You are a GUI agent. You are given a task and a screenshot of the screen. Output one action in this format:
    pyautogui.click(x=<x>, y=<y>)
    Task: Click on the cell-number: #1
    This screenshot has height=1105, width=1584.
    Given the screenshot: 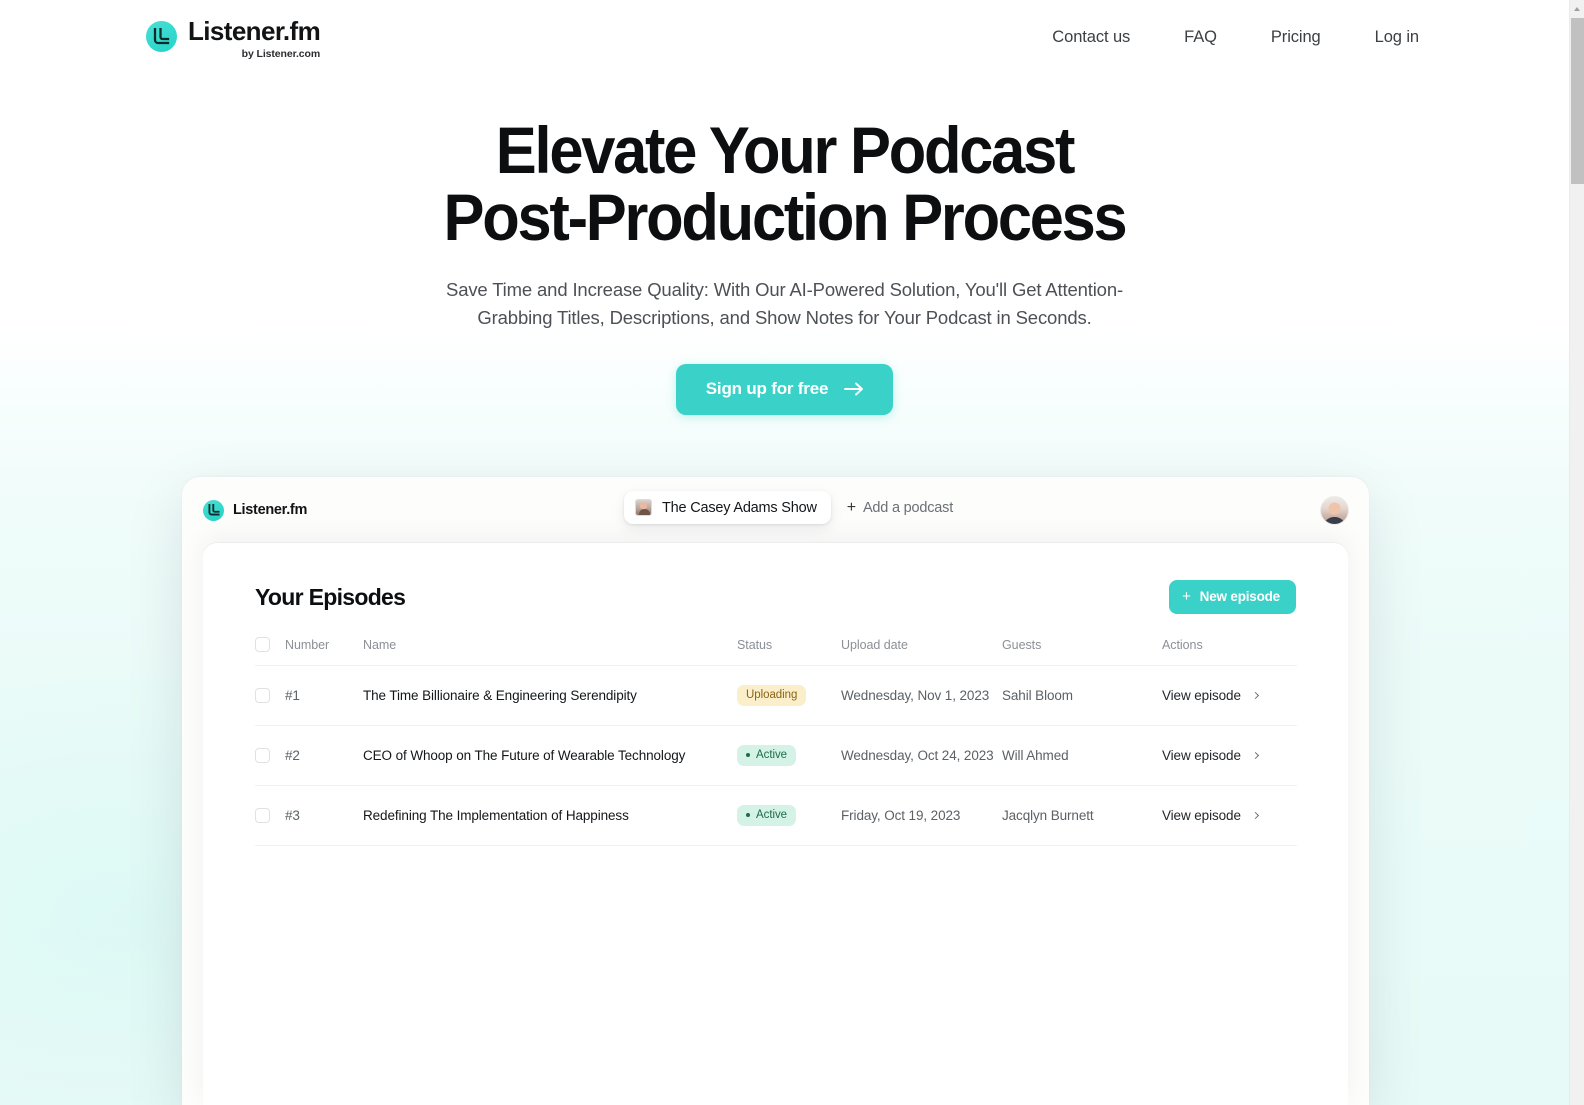 What is the action you would take?
    pyautogui.click(x=324, y=695)
    